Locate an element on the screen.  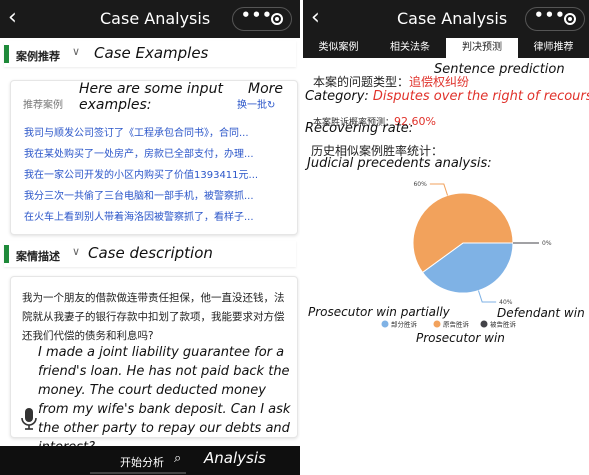
rate-label-en: Recovering rate: is located at coordinates (359, 128).